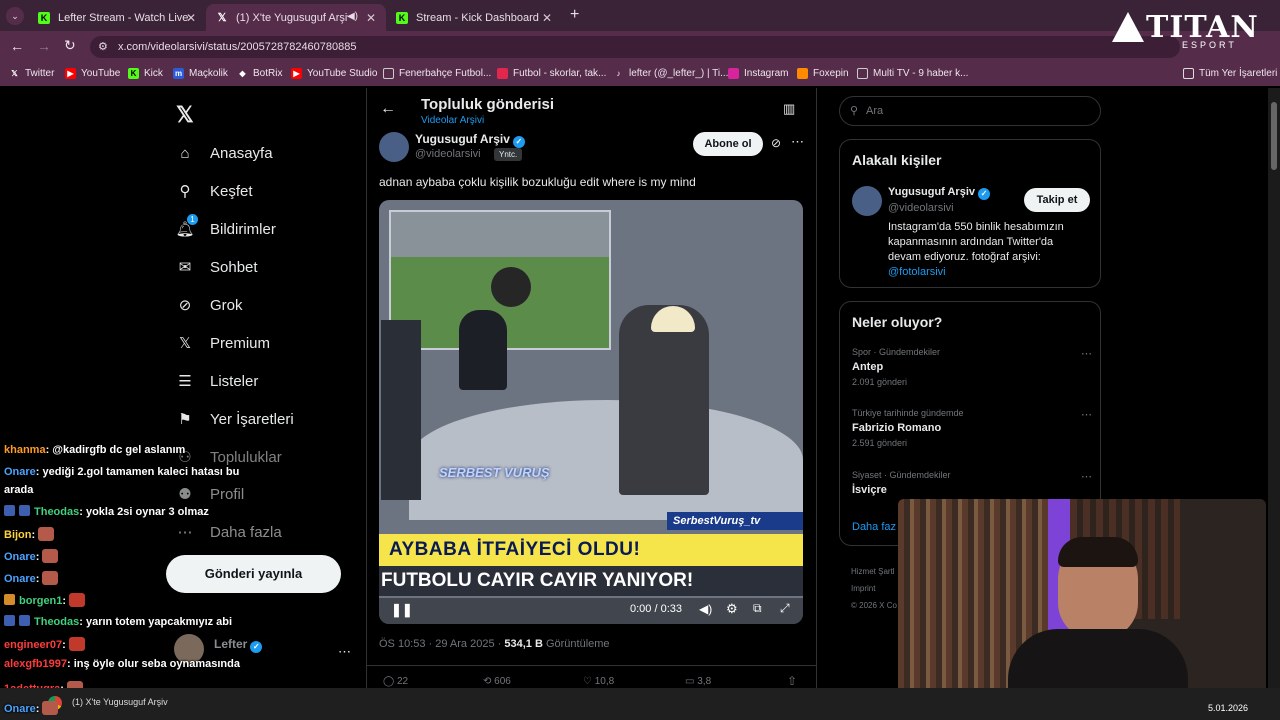 The height and width of the screenshot is (720, 1280). What do you see at coordinates (209, 494) in the screenshot?
I see `nav-profile: ⚉ Profil` at bounding box center [209, 494].